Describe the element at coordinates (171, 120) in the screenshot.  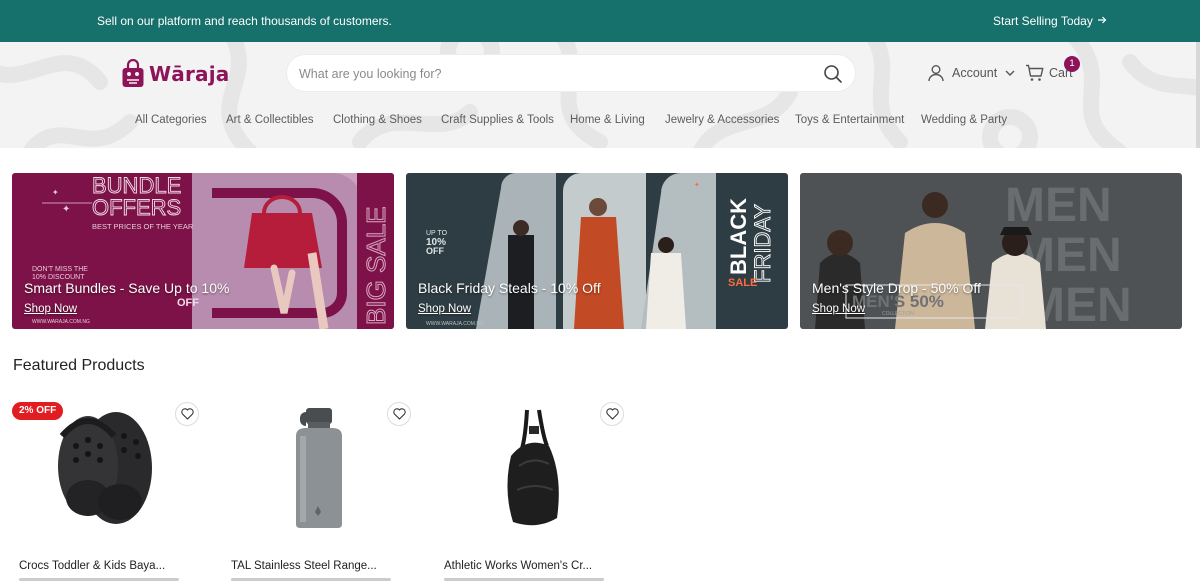
I see `category-all: All Categories` at that location.